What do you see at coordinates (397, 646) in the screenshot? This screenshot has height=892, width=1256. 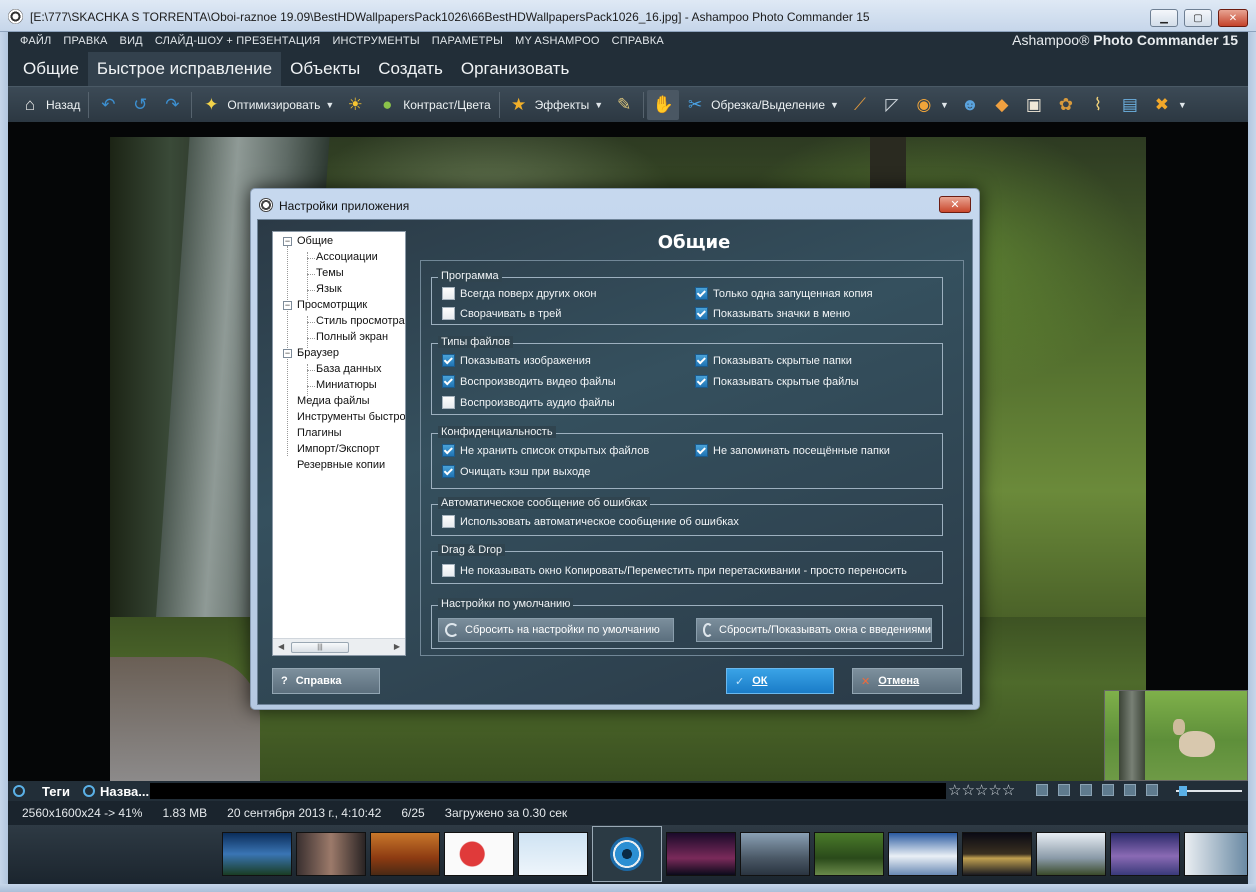 I see `scroll-right-icon: ▶` at bounding box center [397, 646].